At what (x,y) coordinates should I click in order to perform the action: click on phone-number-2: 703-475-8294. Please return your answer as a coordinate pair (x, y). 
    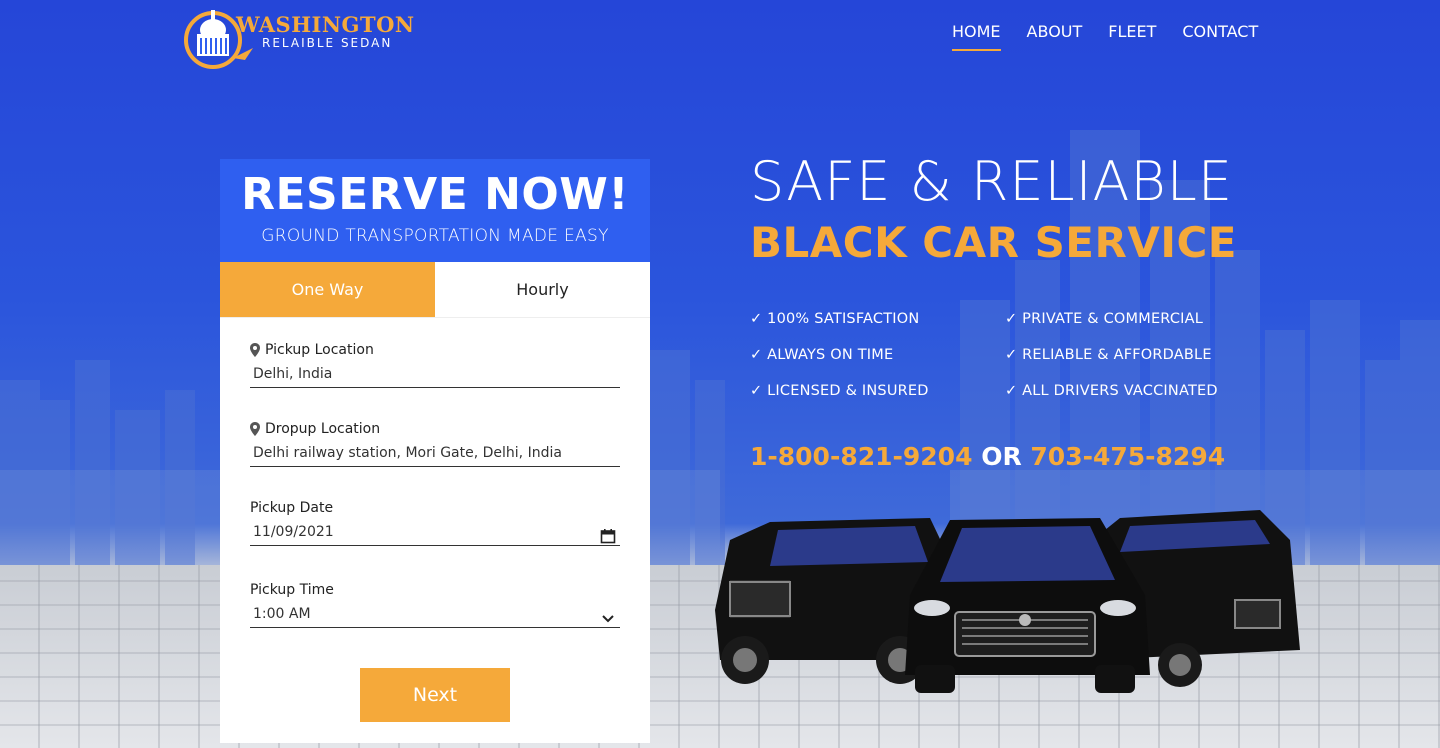
    Looking at the image, I should click on (1127, 456).